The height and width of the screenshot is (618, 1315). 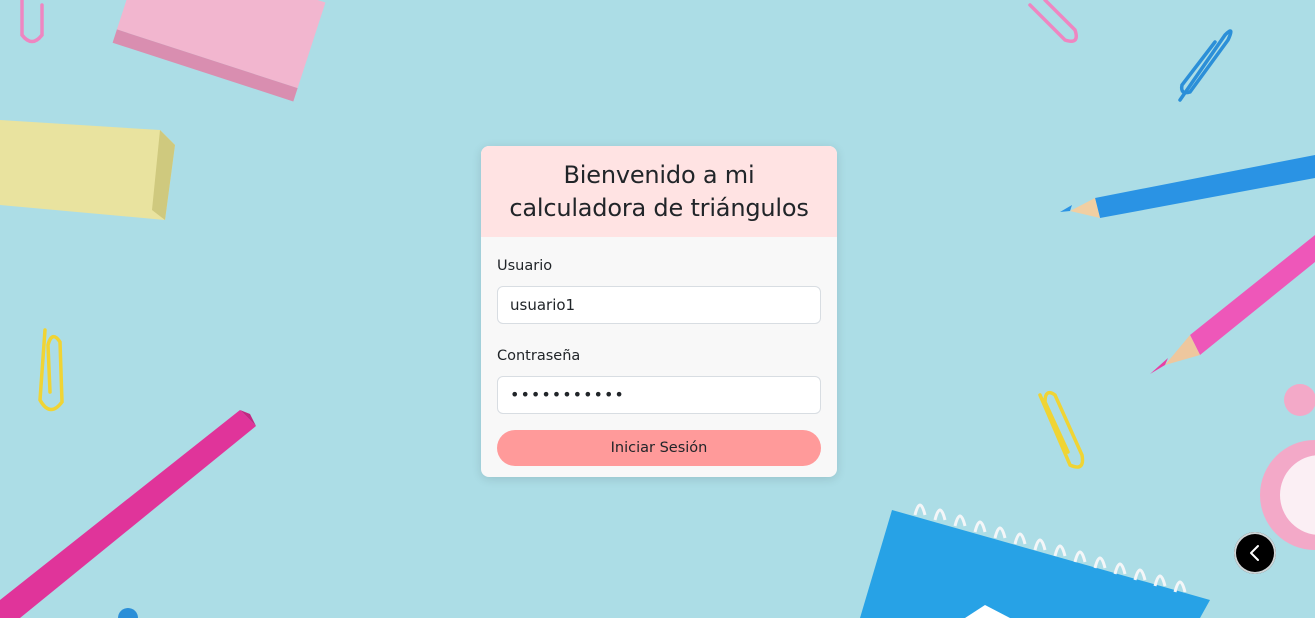 What do you see at coordinates (659, 448) in the screenshot?
I see `login-button: Iniciar Sesión` at bounding box center [659, 448].